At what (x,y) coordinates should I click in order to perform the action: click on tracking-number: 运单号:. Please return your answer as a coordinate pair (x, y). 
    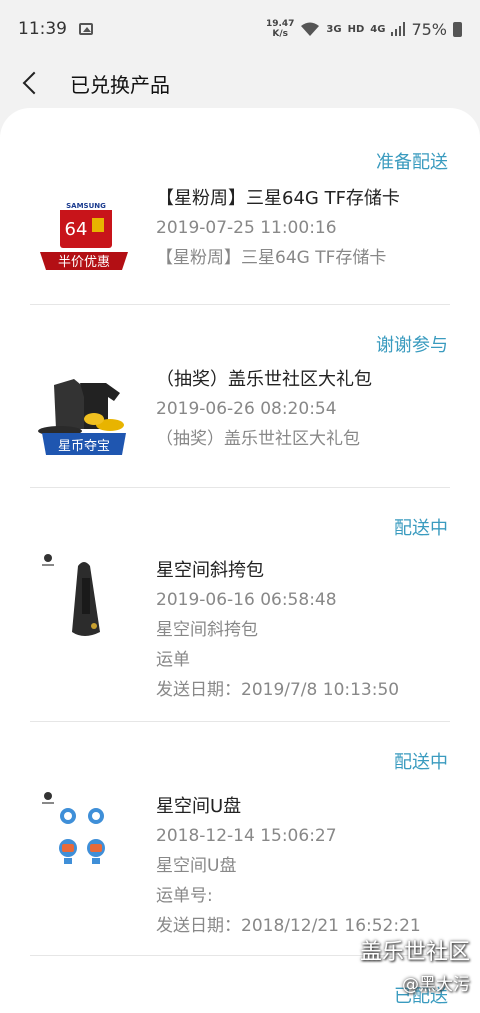
    Looking at the image, I should click on (302, 893).